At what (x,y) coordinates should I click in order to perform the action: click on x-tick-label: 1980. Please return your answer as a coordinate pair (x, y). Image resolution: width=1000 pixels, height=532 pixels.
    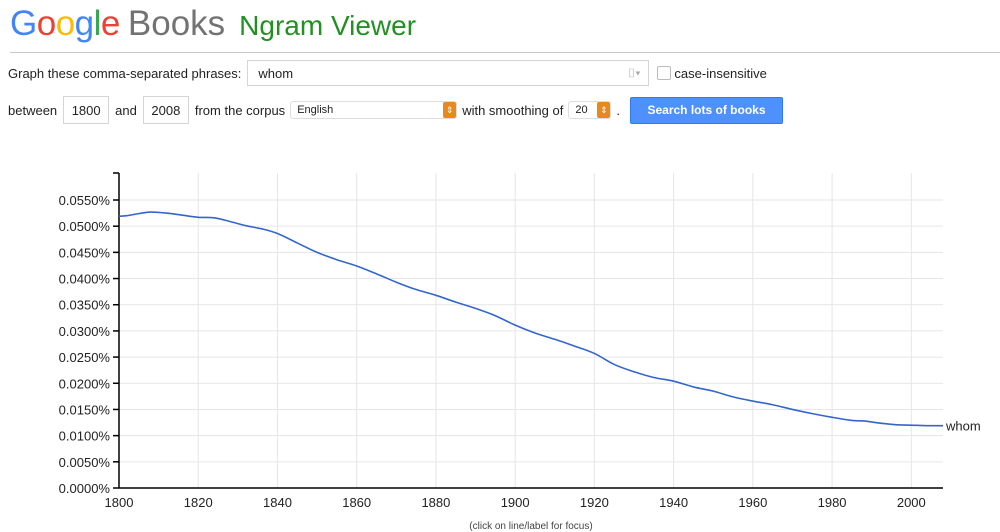
    Looking at the image, I should click on (832, 502).